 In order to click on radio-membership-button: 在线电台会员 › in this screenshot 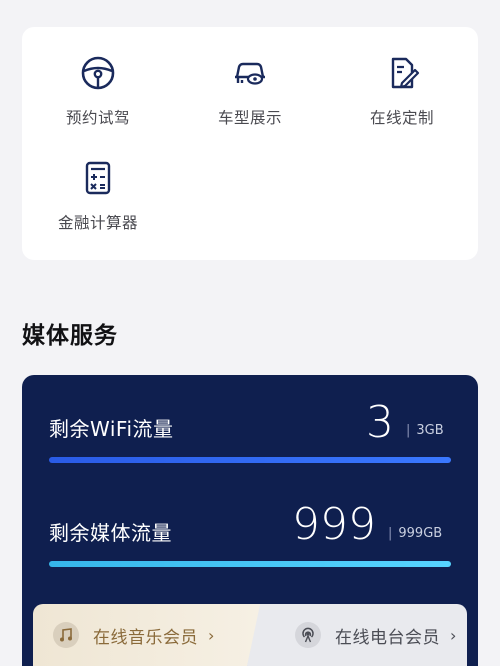, I will do `click(357, 635)`.